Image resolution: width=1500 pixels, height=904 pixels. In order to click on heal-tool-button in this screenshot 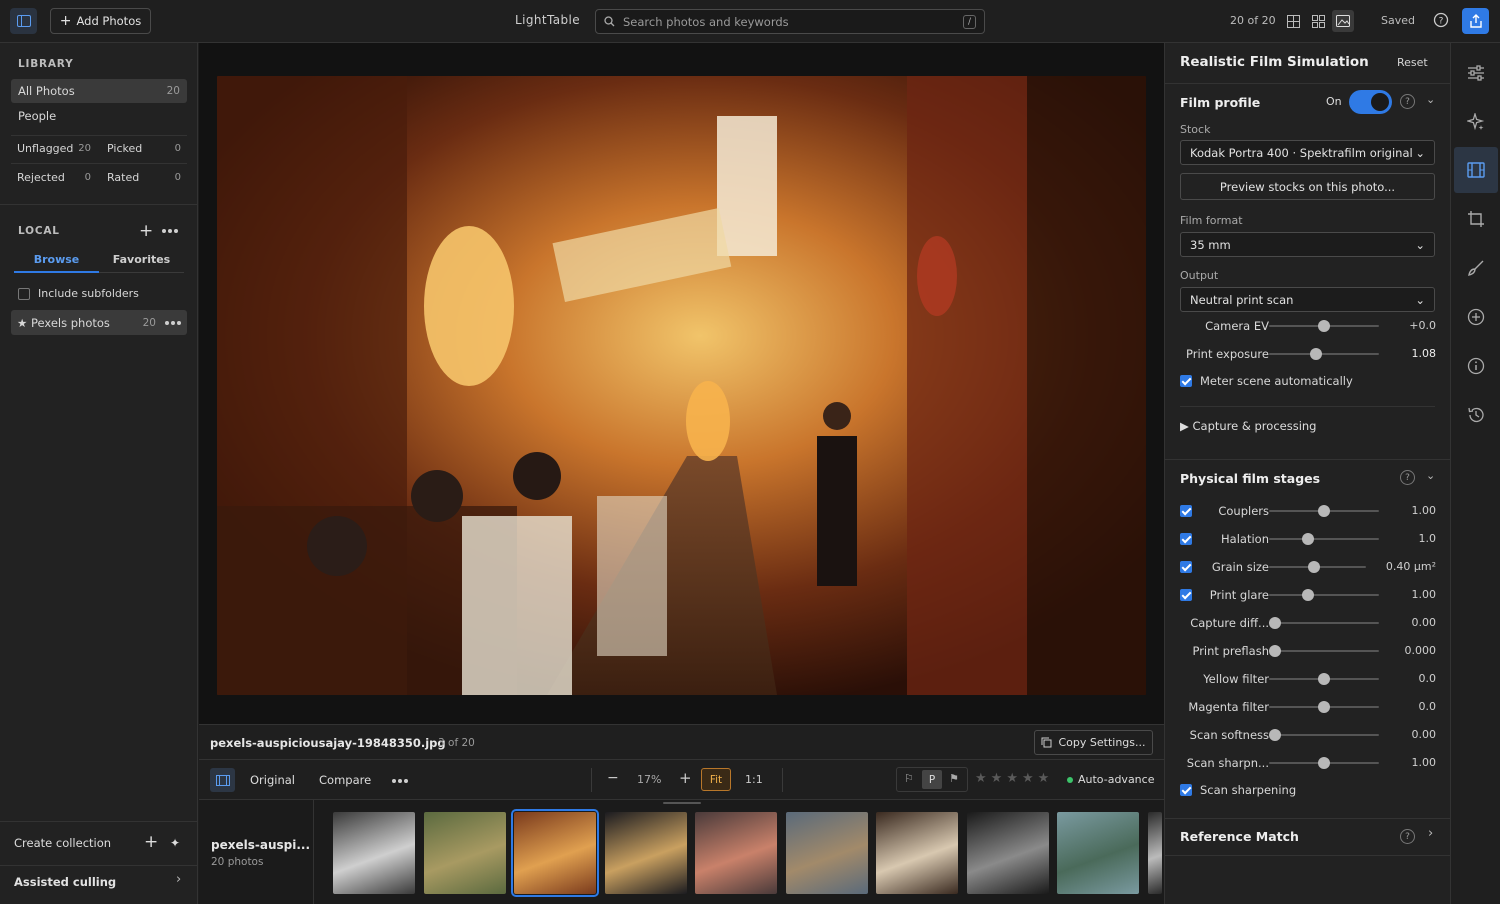, I will do `click(1476, 317)`.